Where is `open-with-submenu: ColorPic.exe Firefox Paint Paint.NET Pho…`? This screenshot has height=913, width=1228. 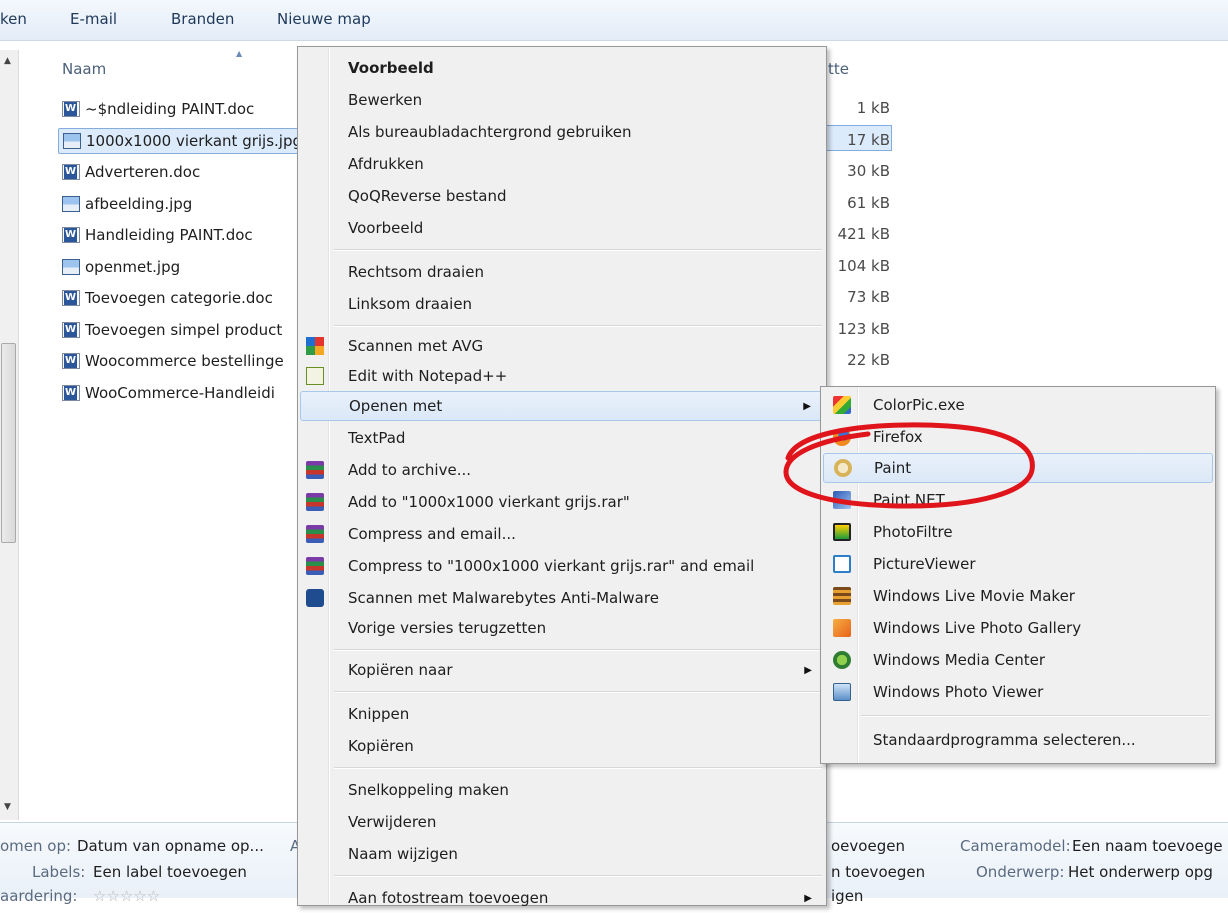
open-with-submenu: ColorPic.exe Firefox Paint Paint.NET Pho… is located at coordinates (1018, 575).